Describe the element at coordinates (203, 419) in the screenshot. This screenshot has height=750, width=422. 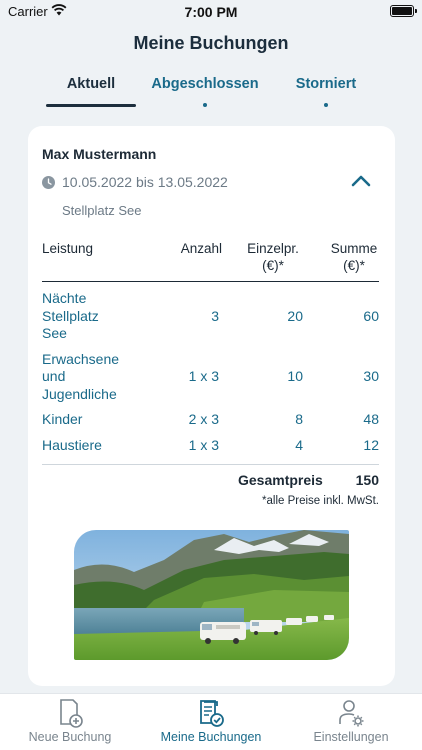
I see `row-quantity: 2 x 3` at that location.